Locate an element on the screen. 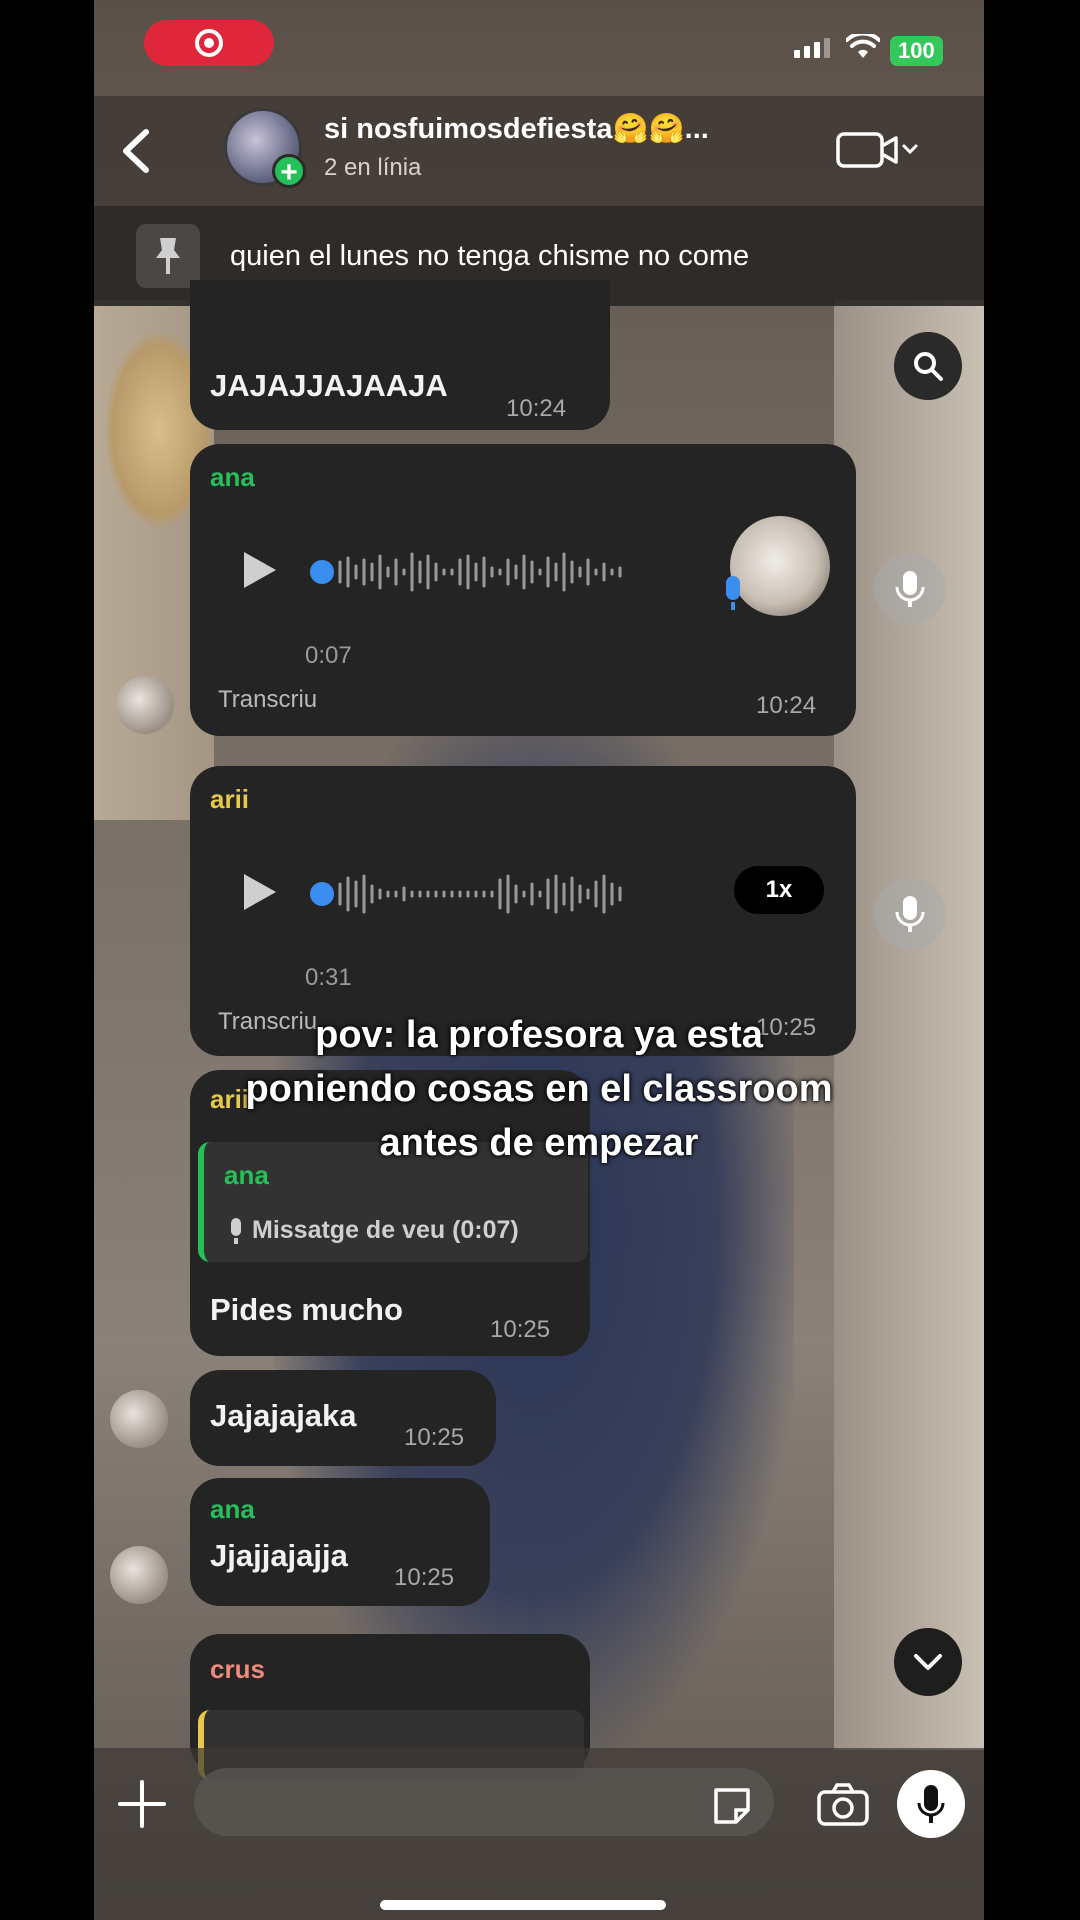 The height and width of the screenshot is (1920, 1080). voice-record-button is located at coordinates (931, 1804).